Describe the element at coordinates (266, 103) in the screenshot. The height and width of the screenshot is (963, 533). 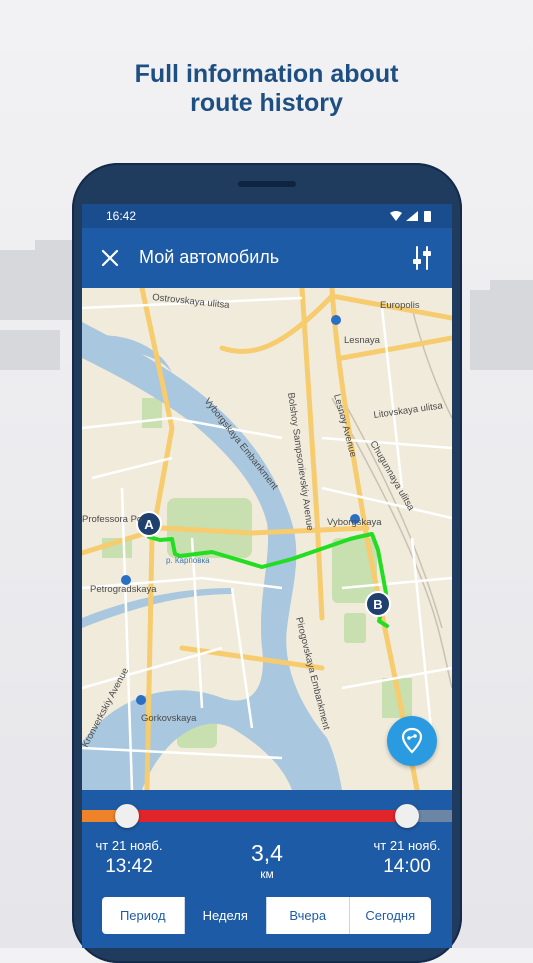
I see `headline-line-2: route history` at that location.